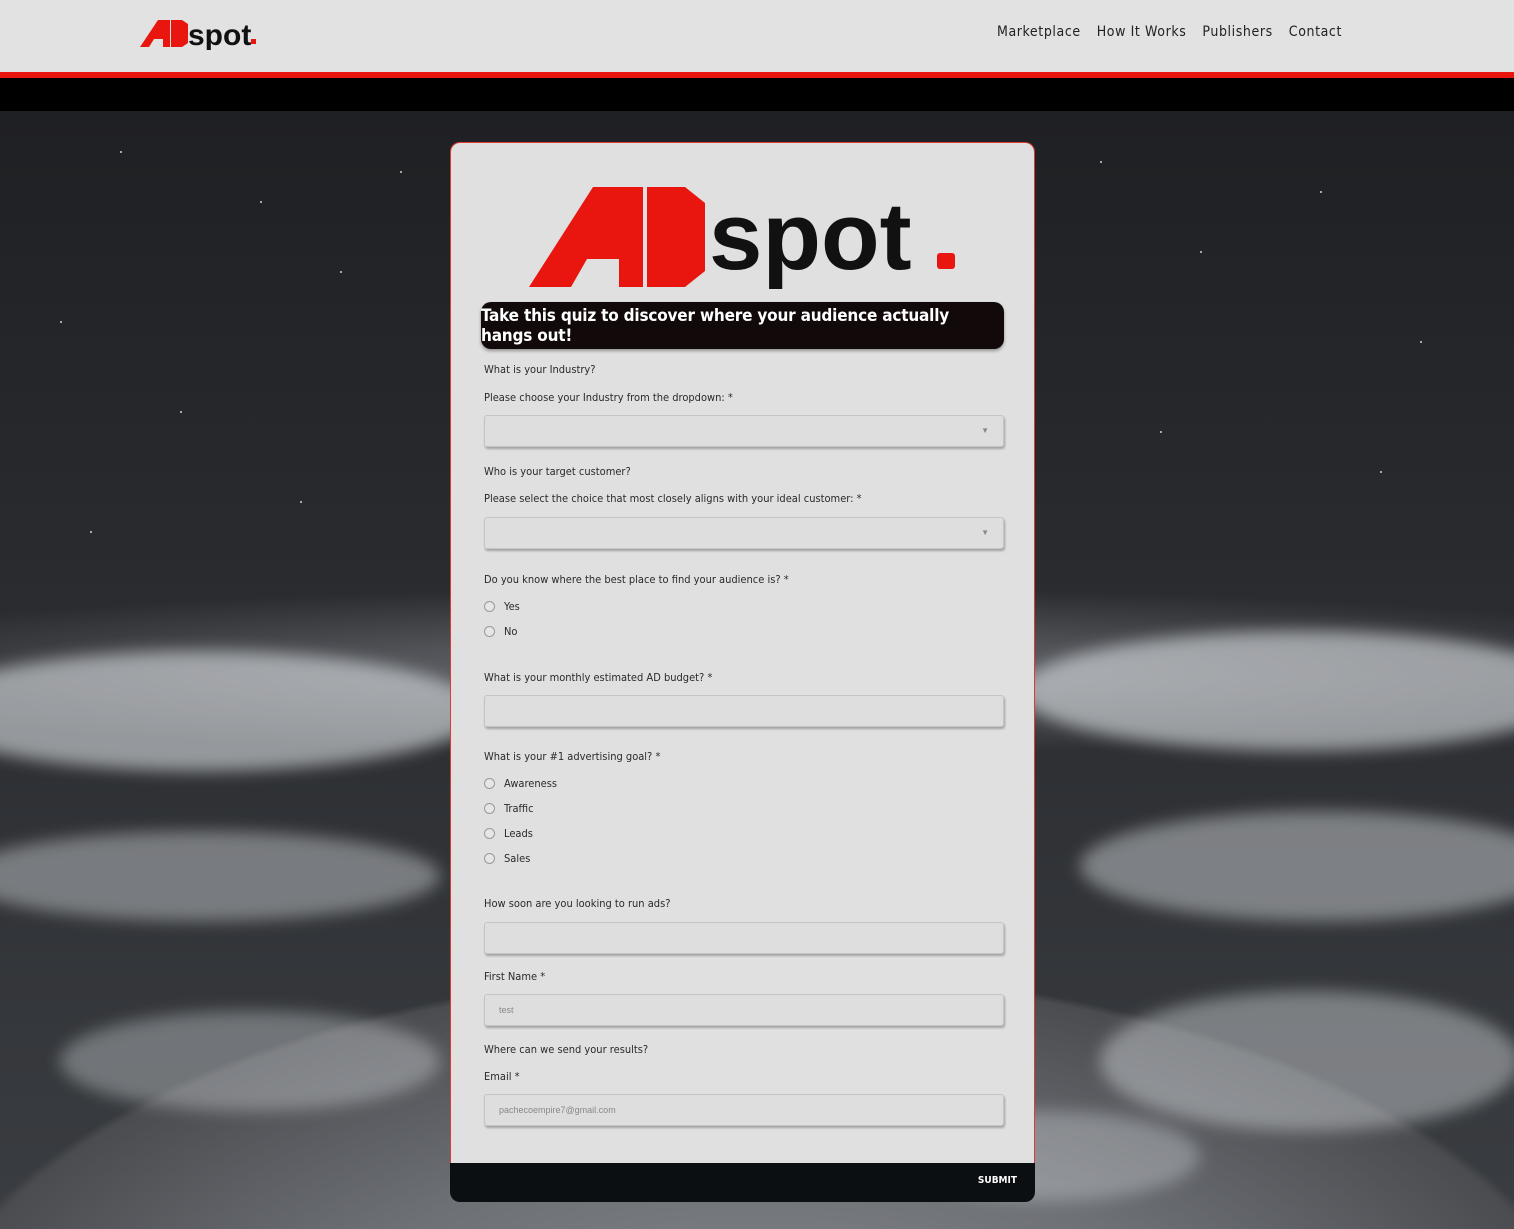  I want to click on header-black-band, so click(757, 94).